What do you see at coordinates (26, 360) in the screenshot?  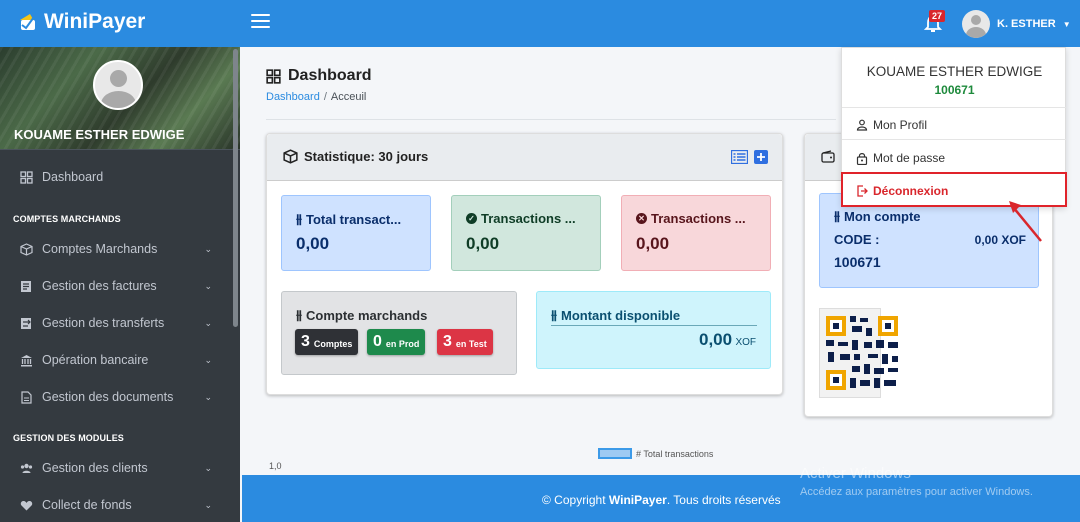 I see `bank-icon` at bounding box center [26, 360].